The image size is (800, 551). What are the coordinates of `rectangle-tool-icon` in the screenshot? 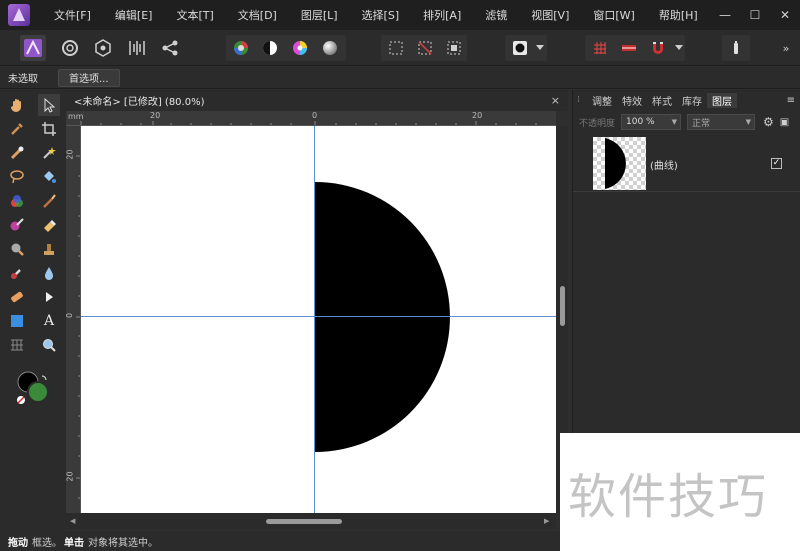 It's located at (17, 321).